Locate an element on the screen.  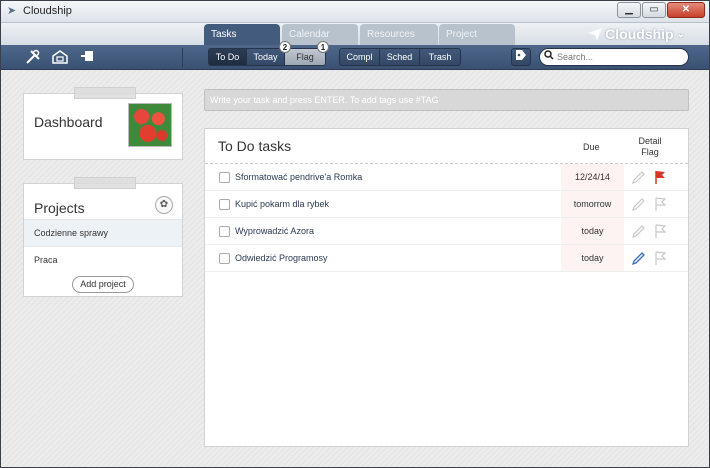
tools-icon is located at coordinates (33, 58).